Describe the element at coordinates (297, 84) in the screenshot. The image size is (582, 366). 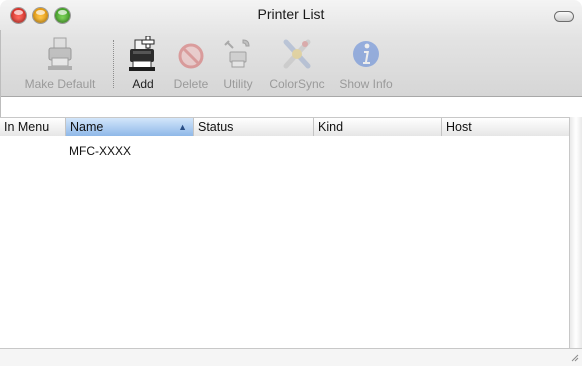
I see `colorsync-label: ColorSync` at that location.